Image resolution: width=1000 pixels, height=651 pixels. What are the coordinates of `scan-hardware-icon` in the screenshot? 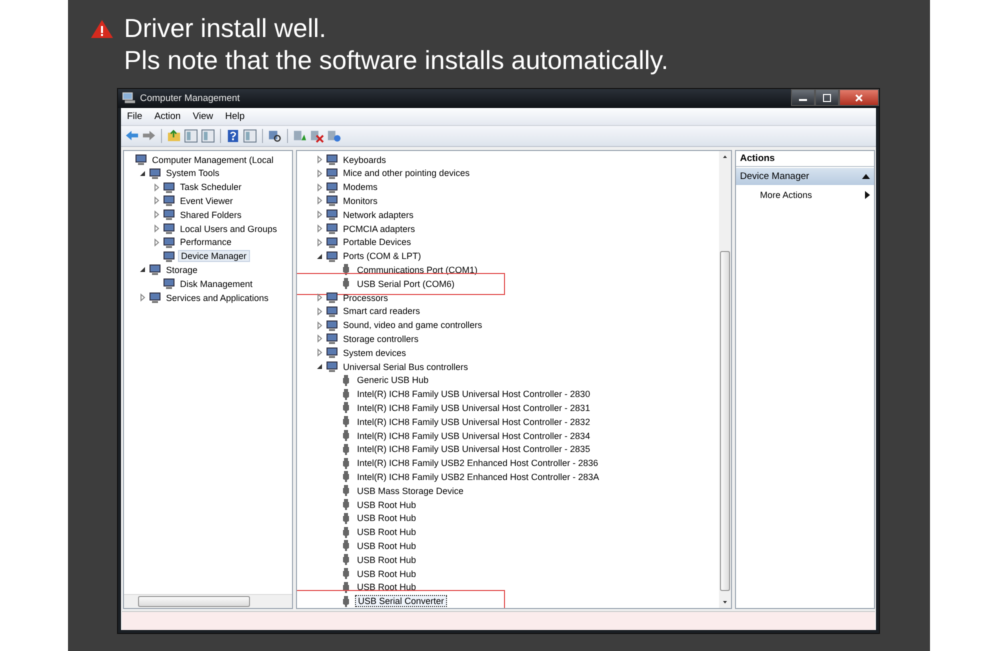 It's located at (275, 135).